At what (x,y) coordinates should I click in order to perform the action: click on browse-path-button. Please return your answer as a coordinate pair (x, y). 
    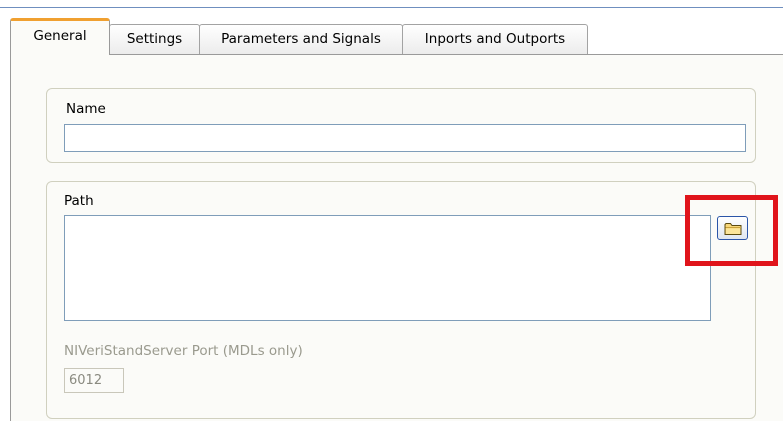
    Looking at the image, I should click on (732, 228).